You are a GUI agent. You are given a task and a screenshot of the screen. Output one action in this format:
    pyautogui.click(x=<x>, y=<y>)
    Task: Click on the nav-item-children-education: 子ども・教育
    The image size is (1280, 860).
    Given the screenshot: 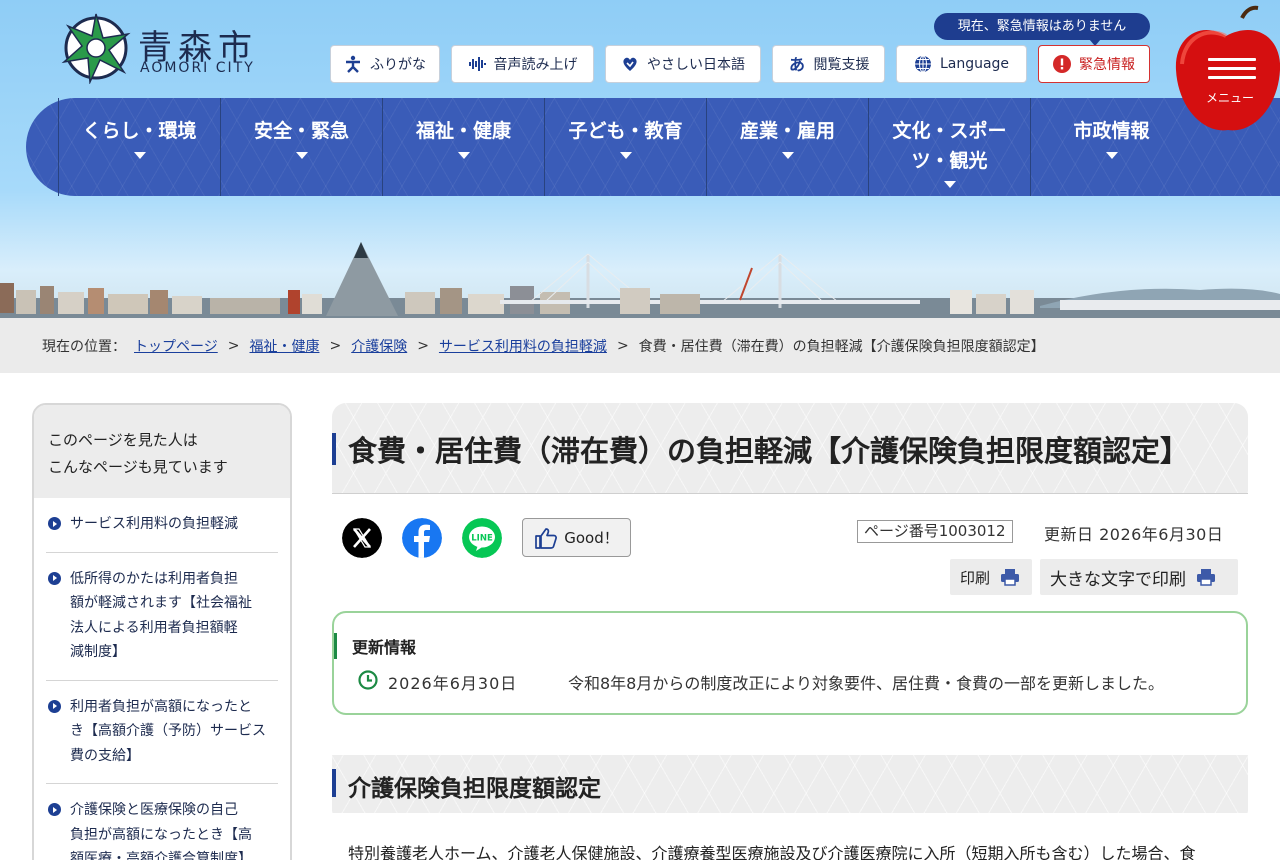 What is the action you would take?
    pyautogui.click(x=625, y=147)
    